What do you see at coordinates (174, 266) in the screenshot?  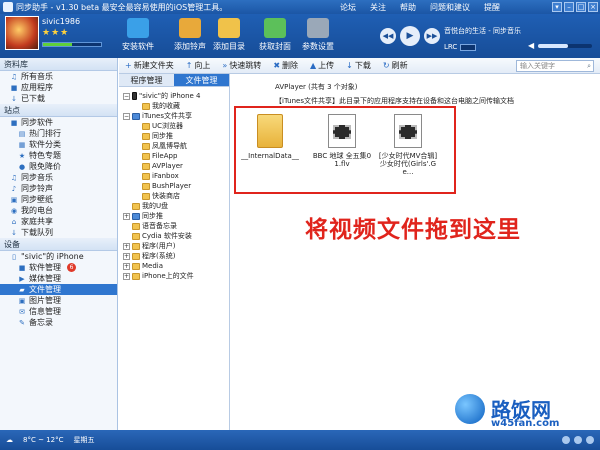 I see `tree-node: + Media` at bounding box center [174, 266].